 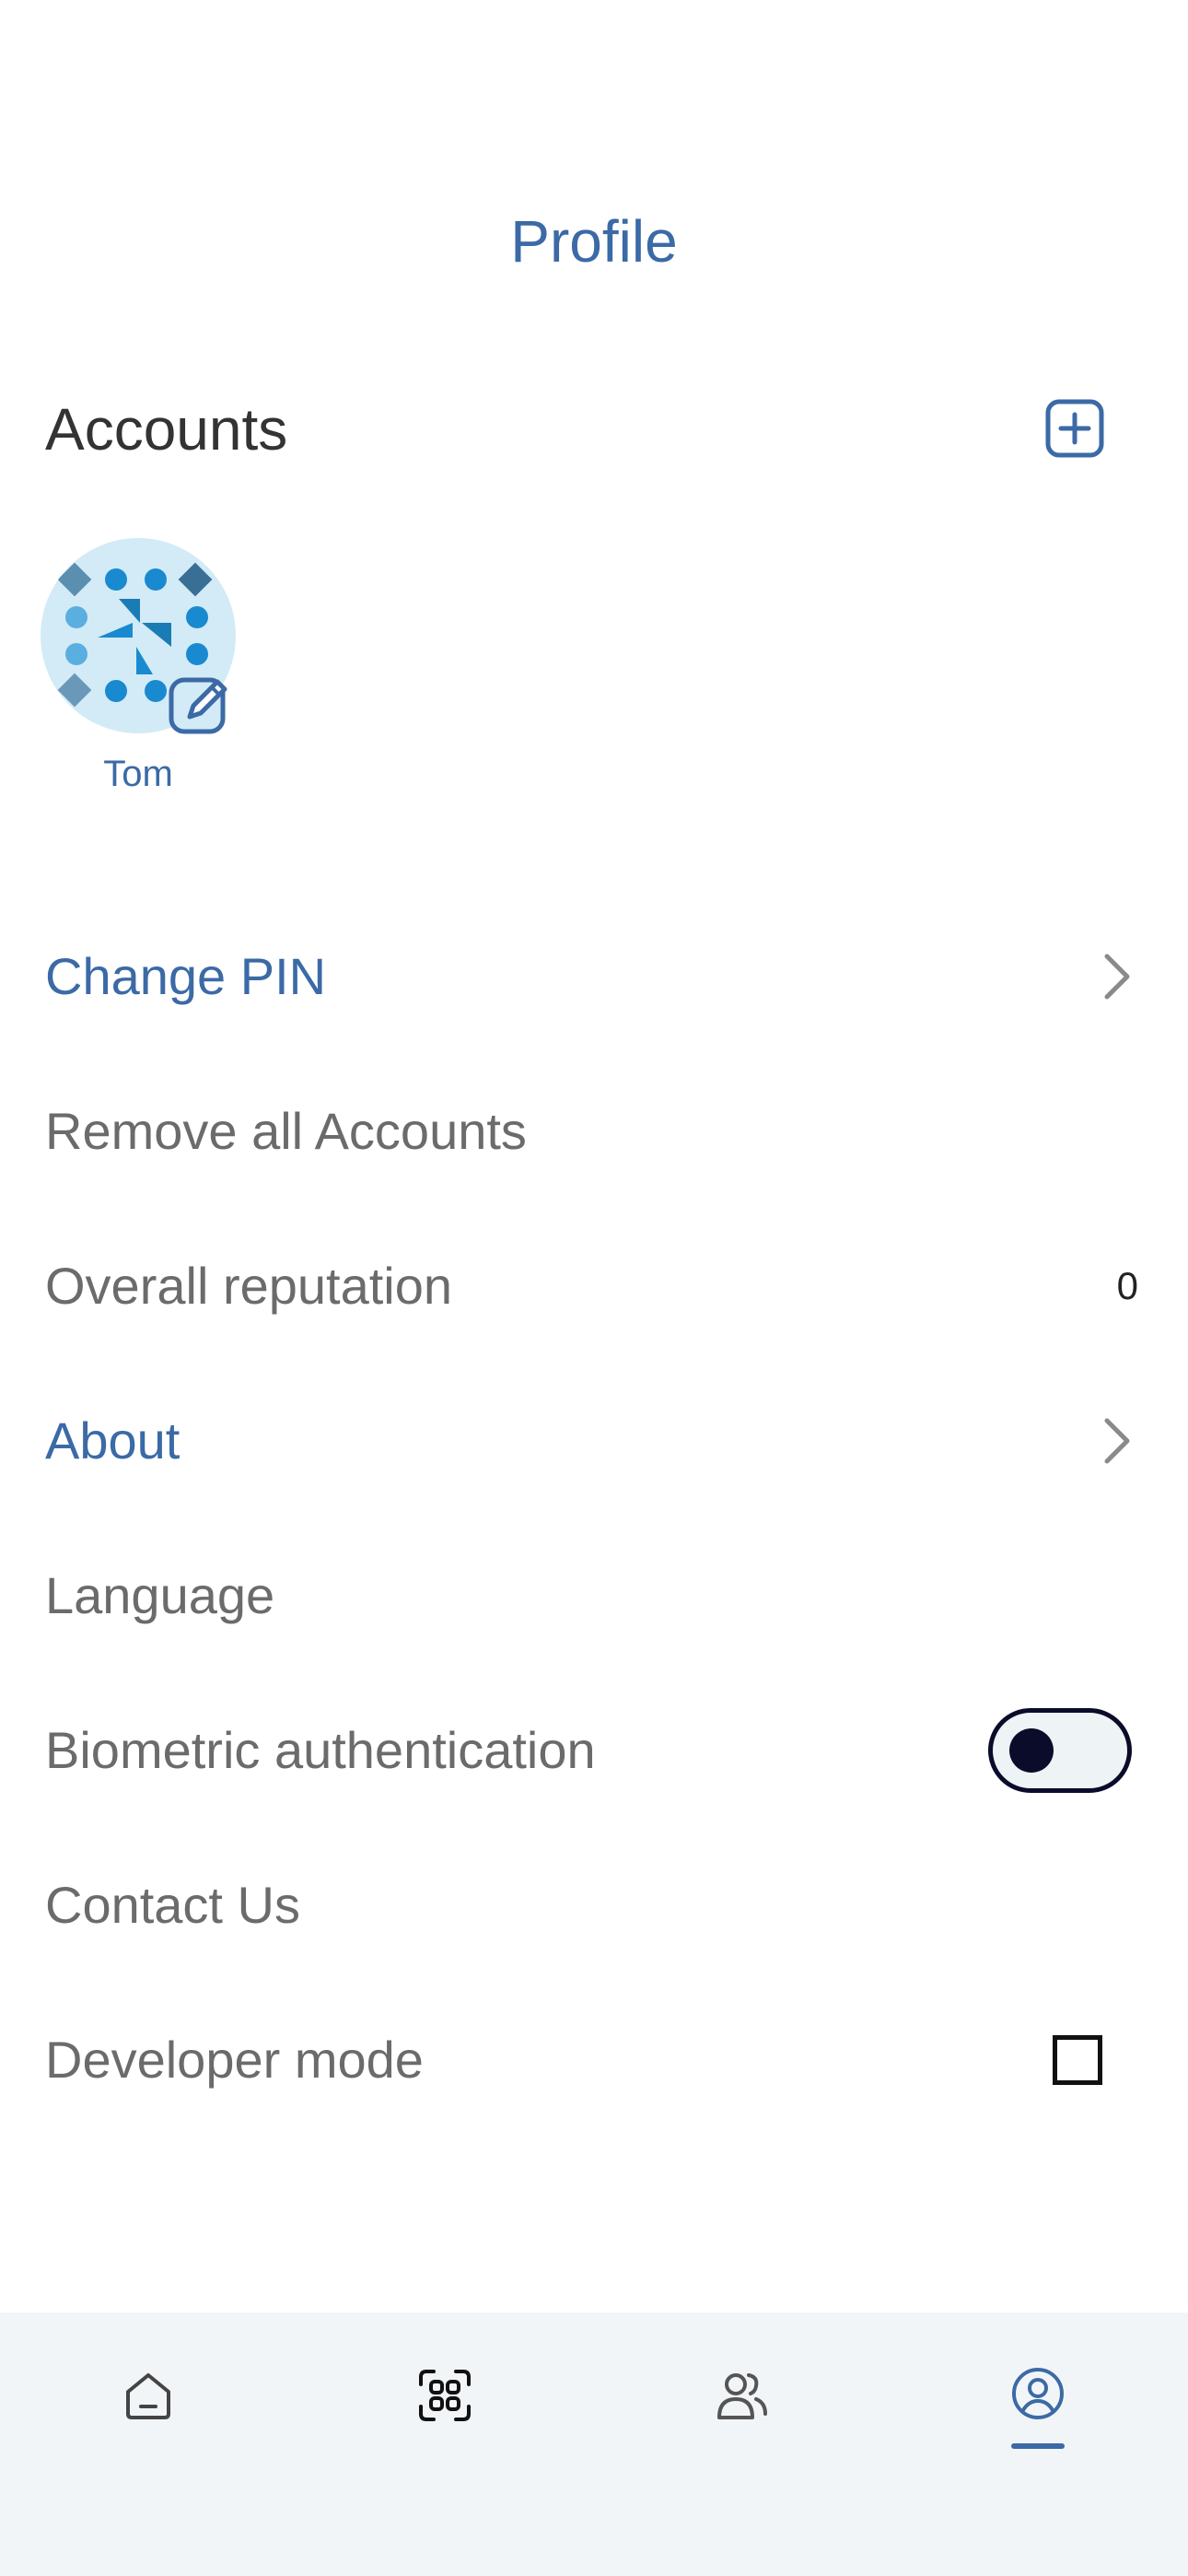 I want to click on account-avatar-tom, so click(x=138, y=636).